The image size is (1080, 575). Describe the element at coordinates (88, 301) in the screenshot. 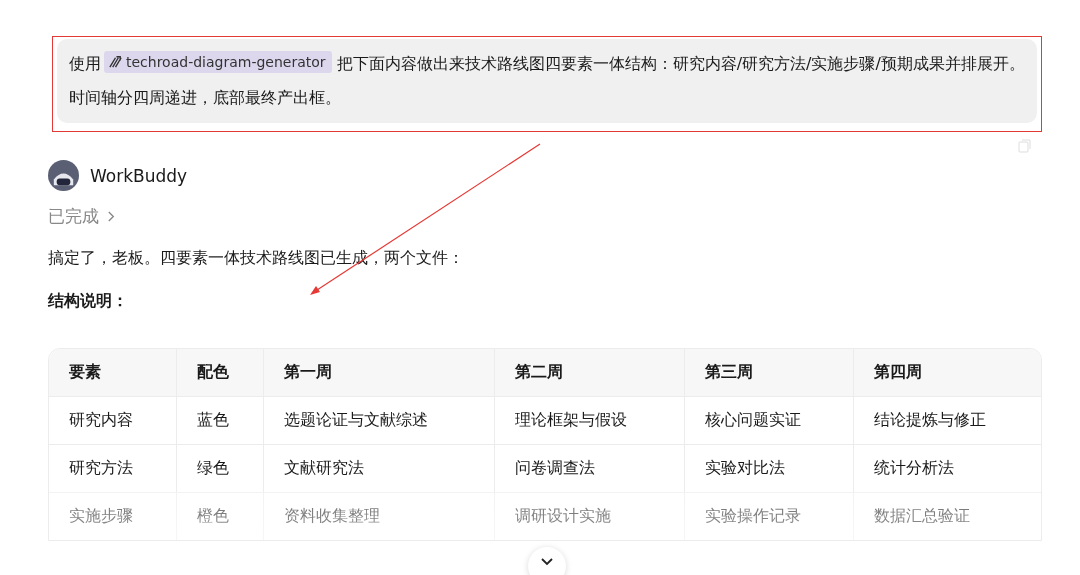

I see `section-heading: 结构说明：` at that location.